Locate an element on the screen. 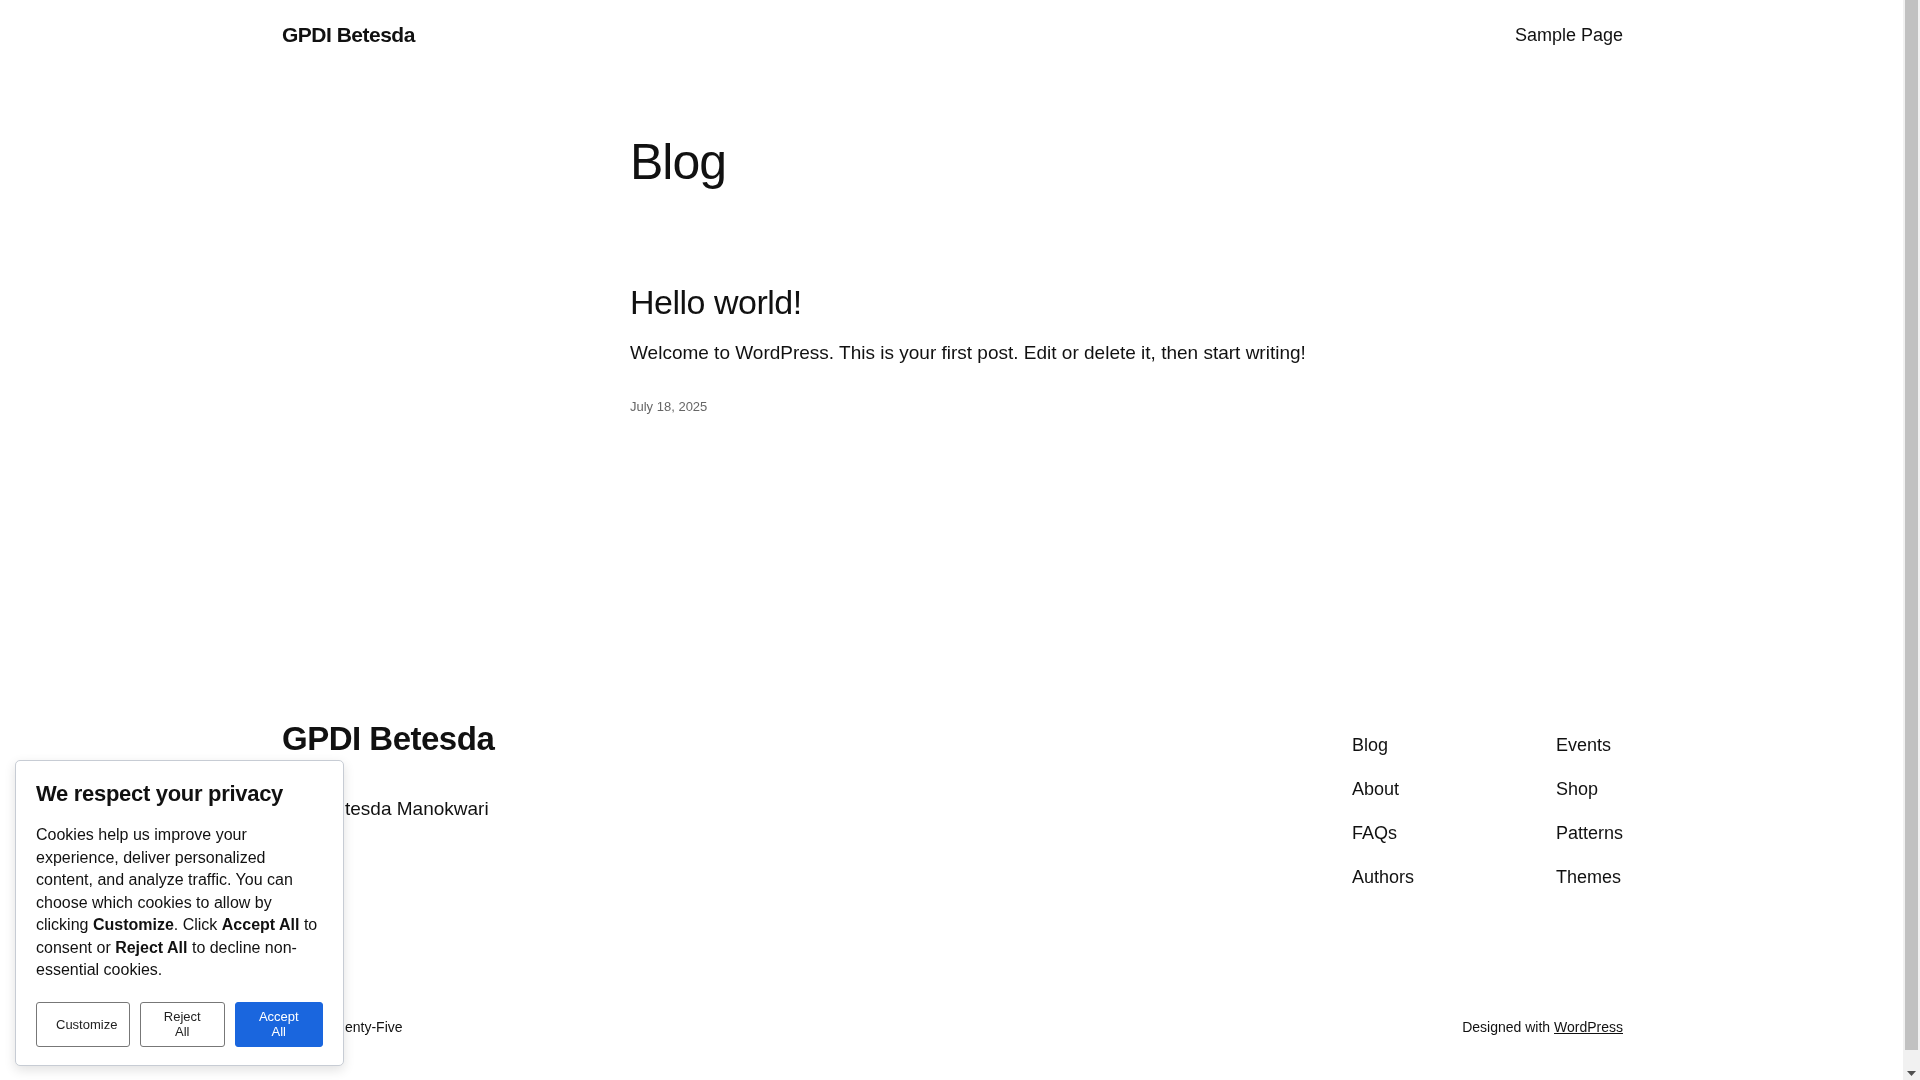 This screenshot has height=1080, width=1920. footer-site-title: GPDI Betesda is located at coordinates (388, 738).